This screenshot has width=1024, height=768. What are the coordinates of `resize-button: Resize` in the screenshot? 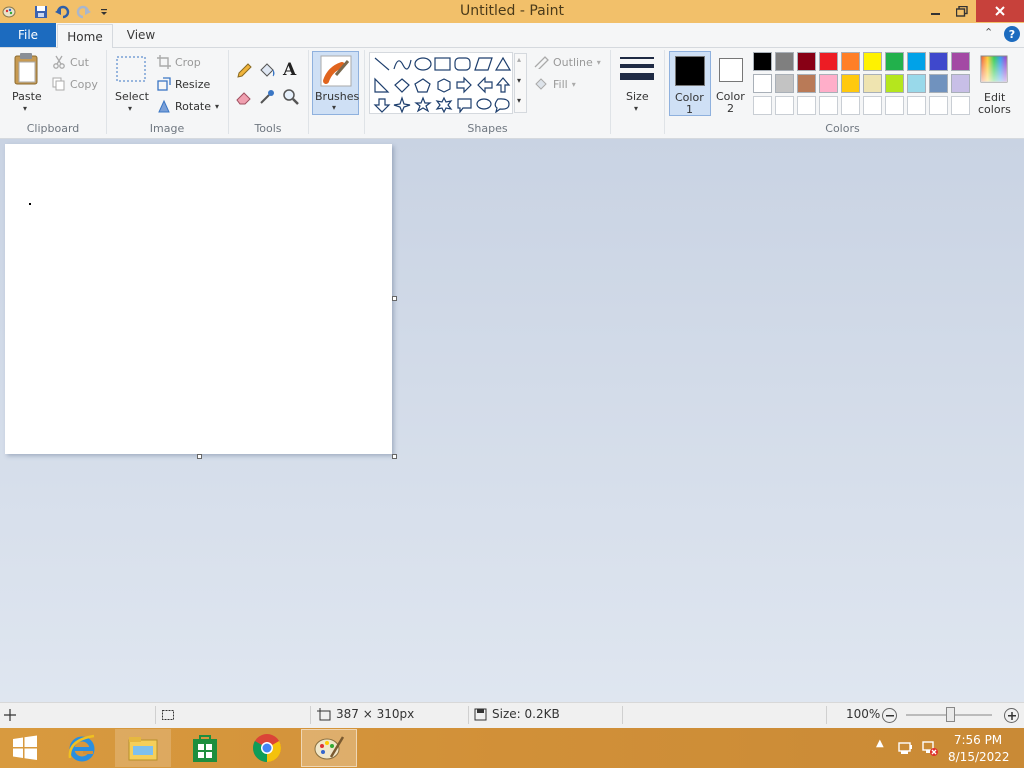 It's located at (183, 84).